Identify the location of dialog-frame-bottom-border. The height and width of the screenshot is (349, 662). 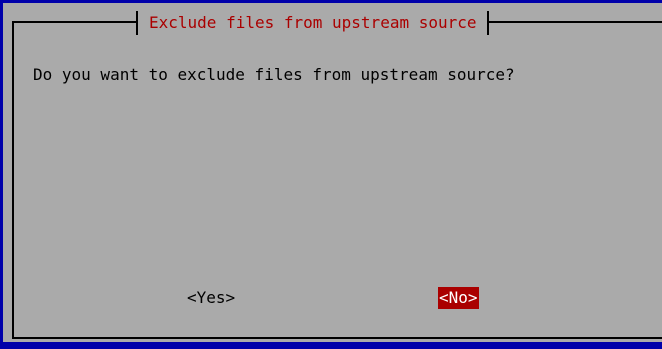
(337, 338).